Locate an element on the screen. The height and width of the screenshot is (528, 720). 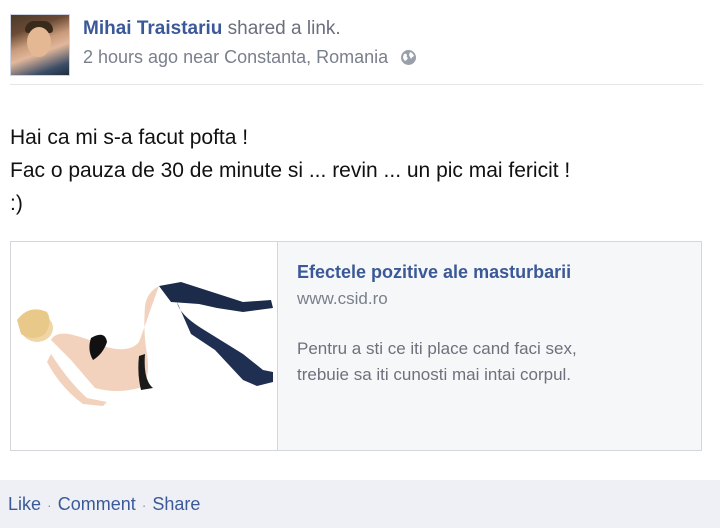
author-line: Mihai Traistariu shared a link. is located at coordinates (250, 29).